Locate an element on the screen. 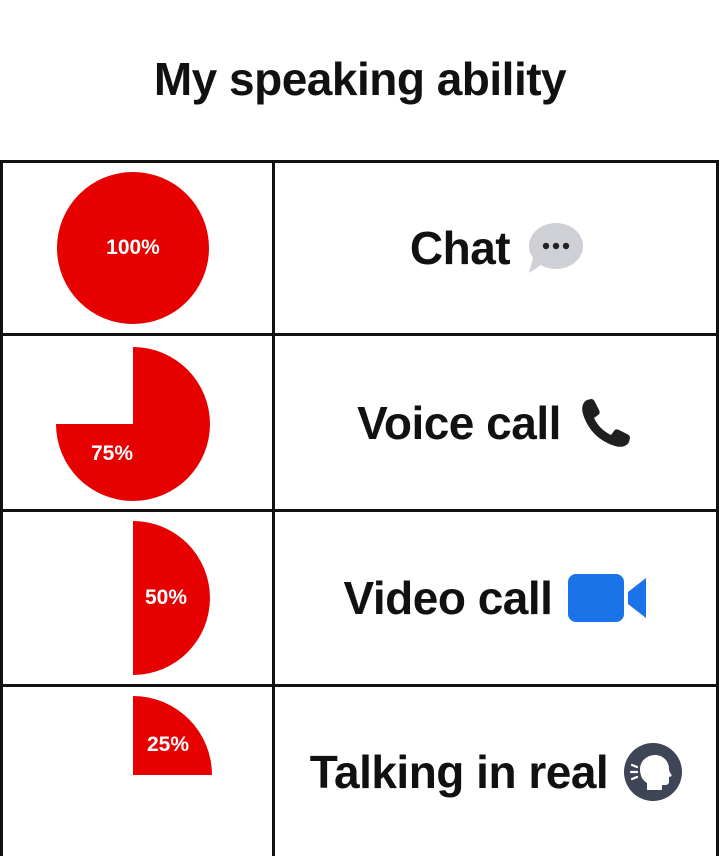 Image resolution: width=720 pixels, height=856 pixels. percent-label: 75% is located at coordinates (112, 453).